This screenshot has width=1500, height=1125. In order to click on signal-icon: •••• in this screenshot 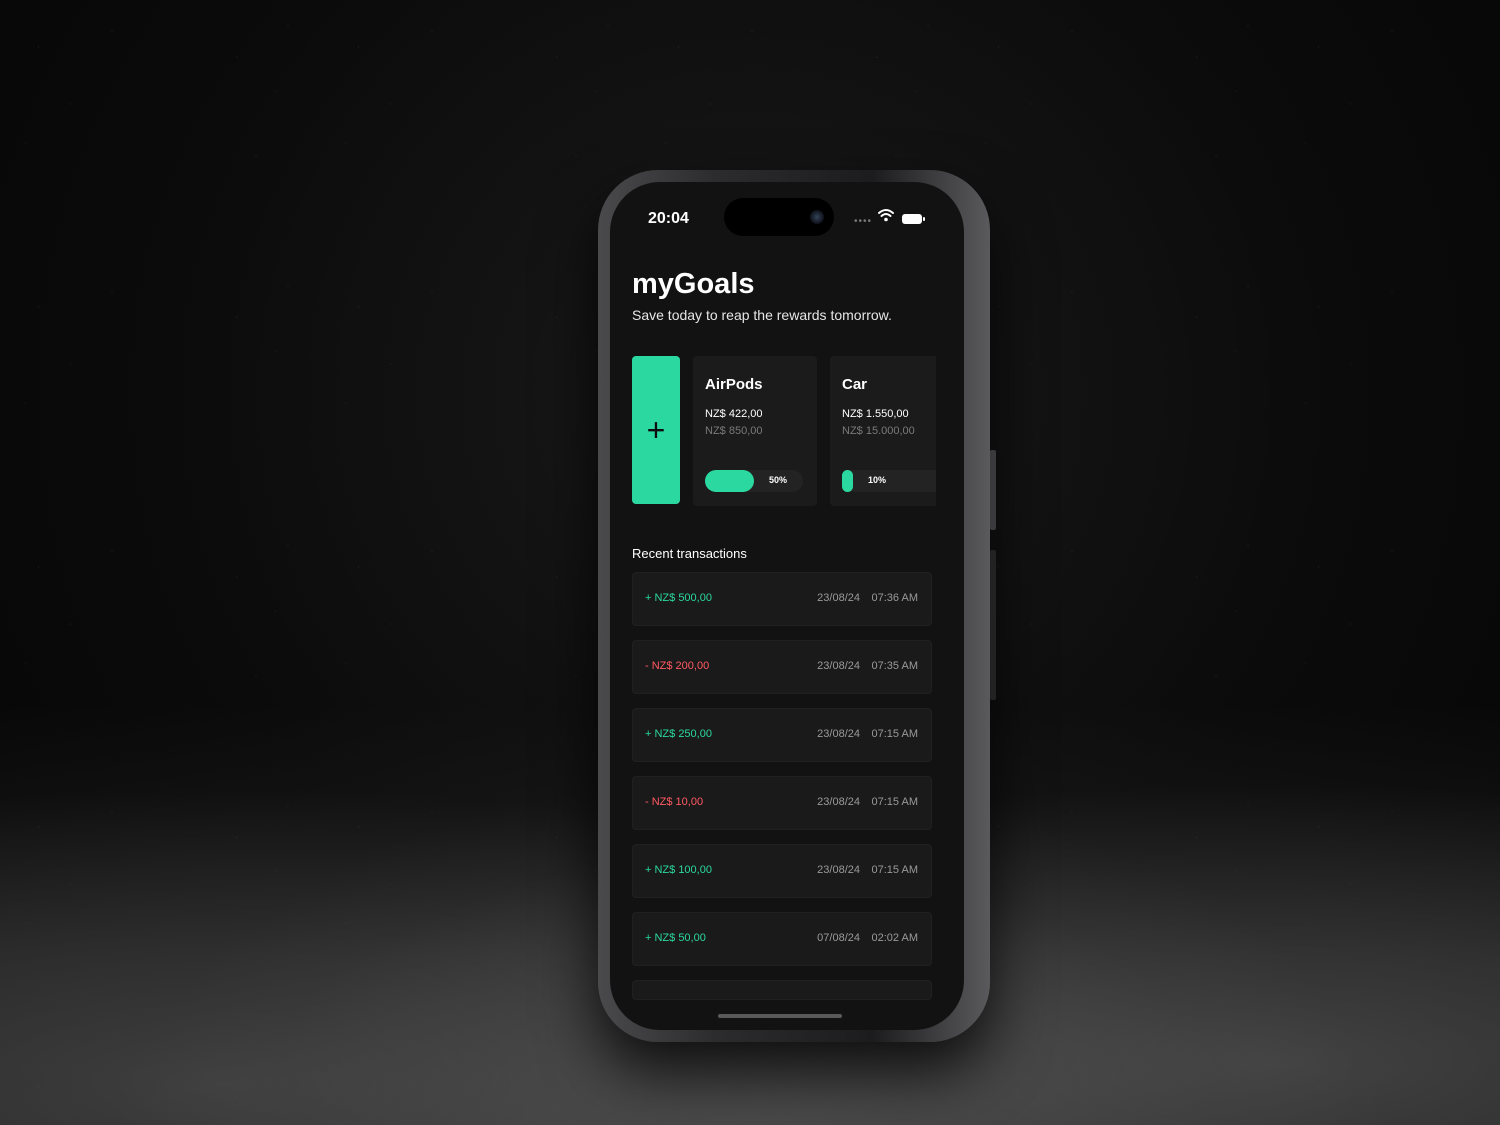, I will do `click(863, 221)`.